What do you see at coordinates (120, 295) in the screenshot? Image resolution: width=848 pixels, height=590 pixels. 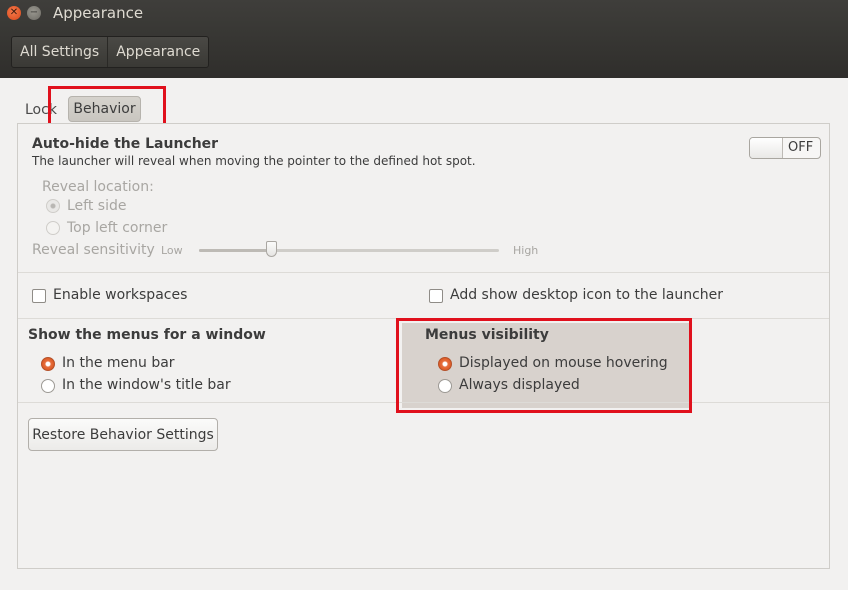 I see `enable-workspaces-label: Enable workspaces` at bounding box center [120, 295].